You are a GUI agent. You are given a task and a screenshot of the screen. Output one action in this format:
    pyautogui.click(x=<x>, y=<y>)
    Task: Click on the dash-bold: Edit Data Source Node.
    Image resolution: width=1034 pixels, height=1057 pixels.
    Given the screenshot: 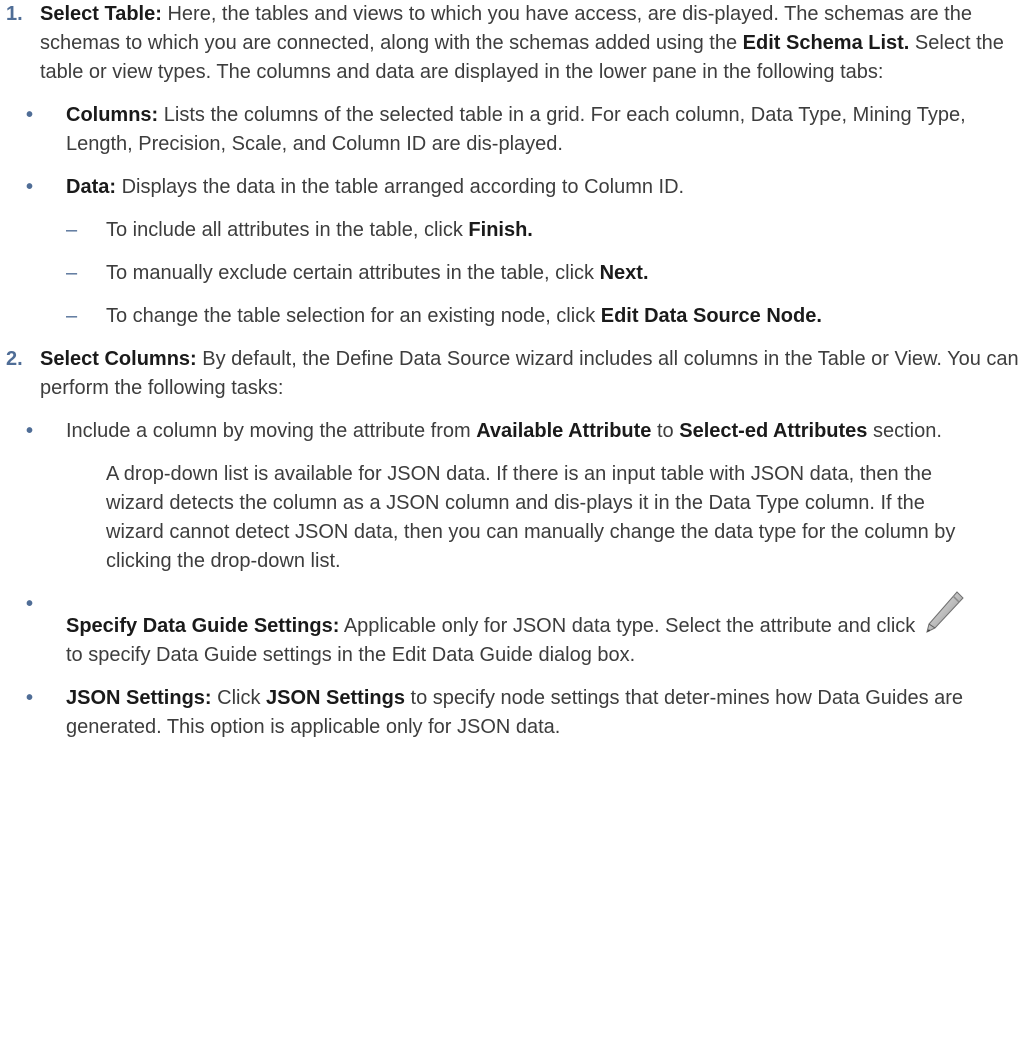 What is the action you would take?
    pyautogui.click(x=711, y=316)
    